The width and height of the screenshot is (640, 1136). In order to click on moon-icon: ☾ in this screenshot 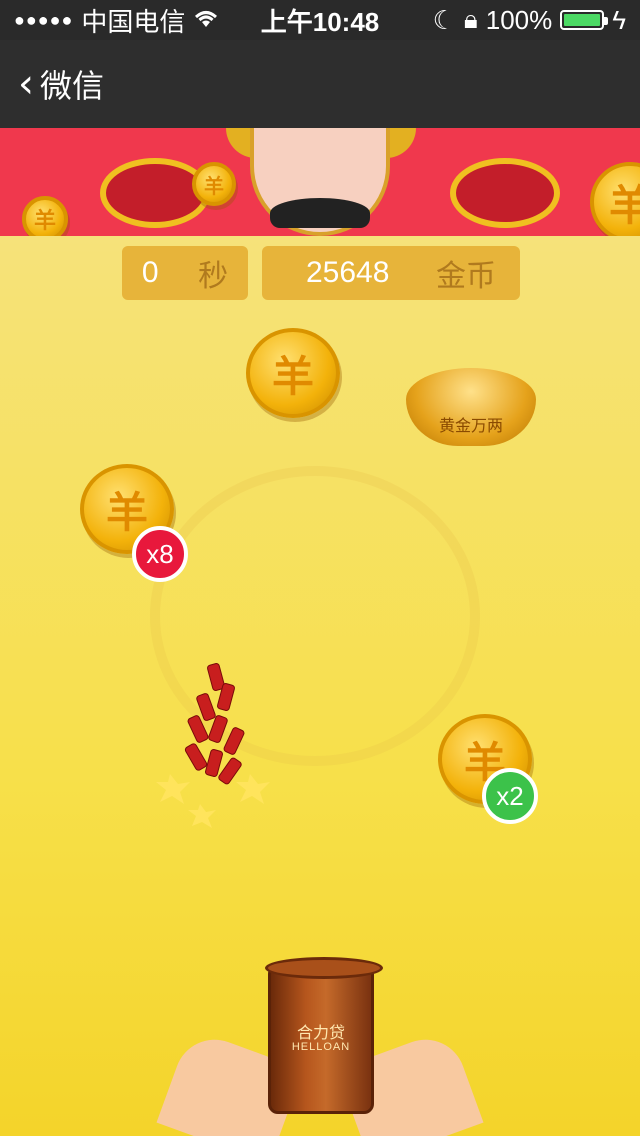, I will do `click(444, 19)`.